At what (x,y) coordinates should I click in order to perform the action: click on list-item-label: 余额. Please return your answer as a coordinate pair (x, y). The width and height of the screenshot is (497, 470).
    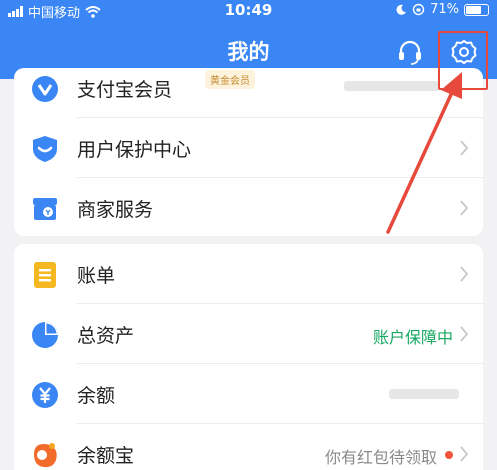
    Looking at the image, I should click on (96, 396).